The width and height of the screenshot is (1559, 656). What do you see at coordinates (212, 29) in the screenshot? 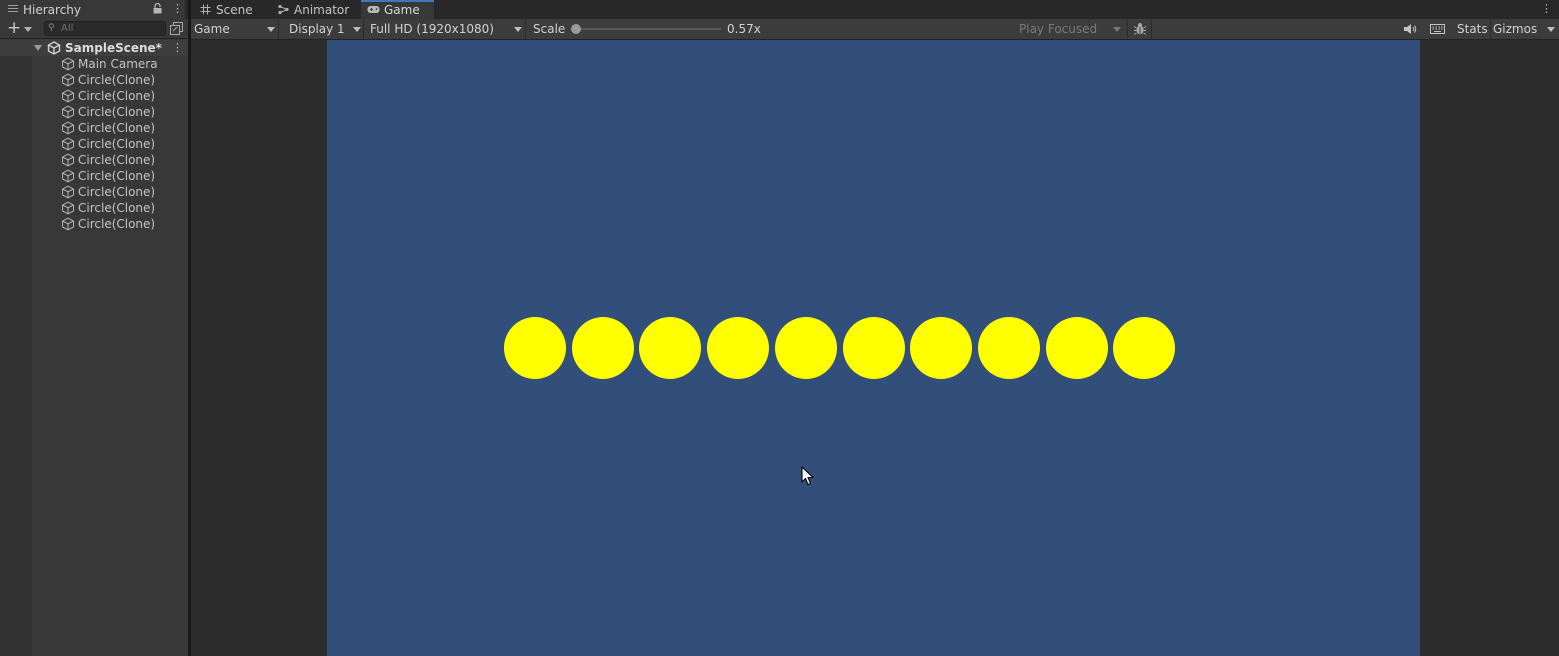
I see `view-mode-value: Game` at bounding box center [212, 29].